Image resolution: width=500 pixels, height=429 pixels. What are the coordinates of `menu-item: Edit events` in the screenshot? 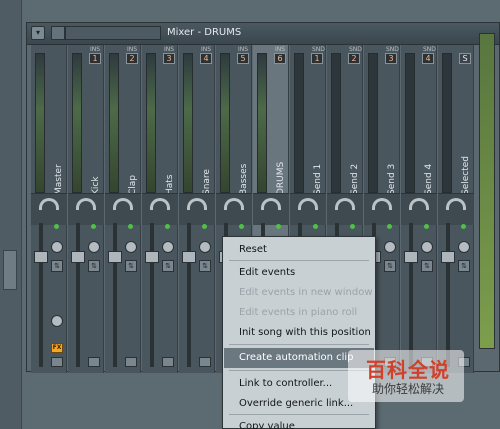 It's located at (299, 273).